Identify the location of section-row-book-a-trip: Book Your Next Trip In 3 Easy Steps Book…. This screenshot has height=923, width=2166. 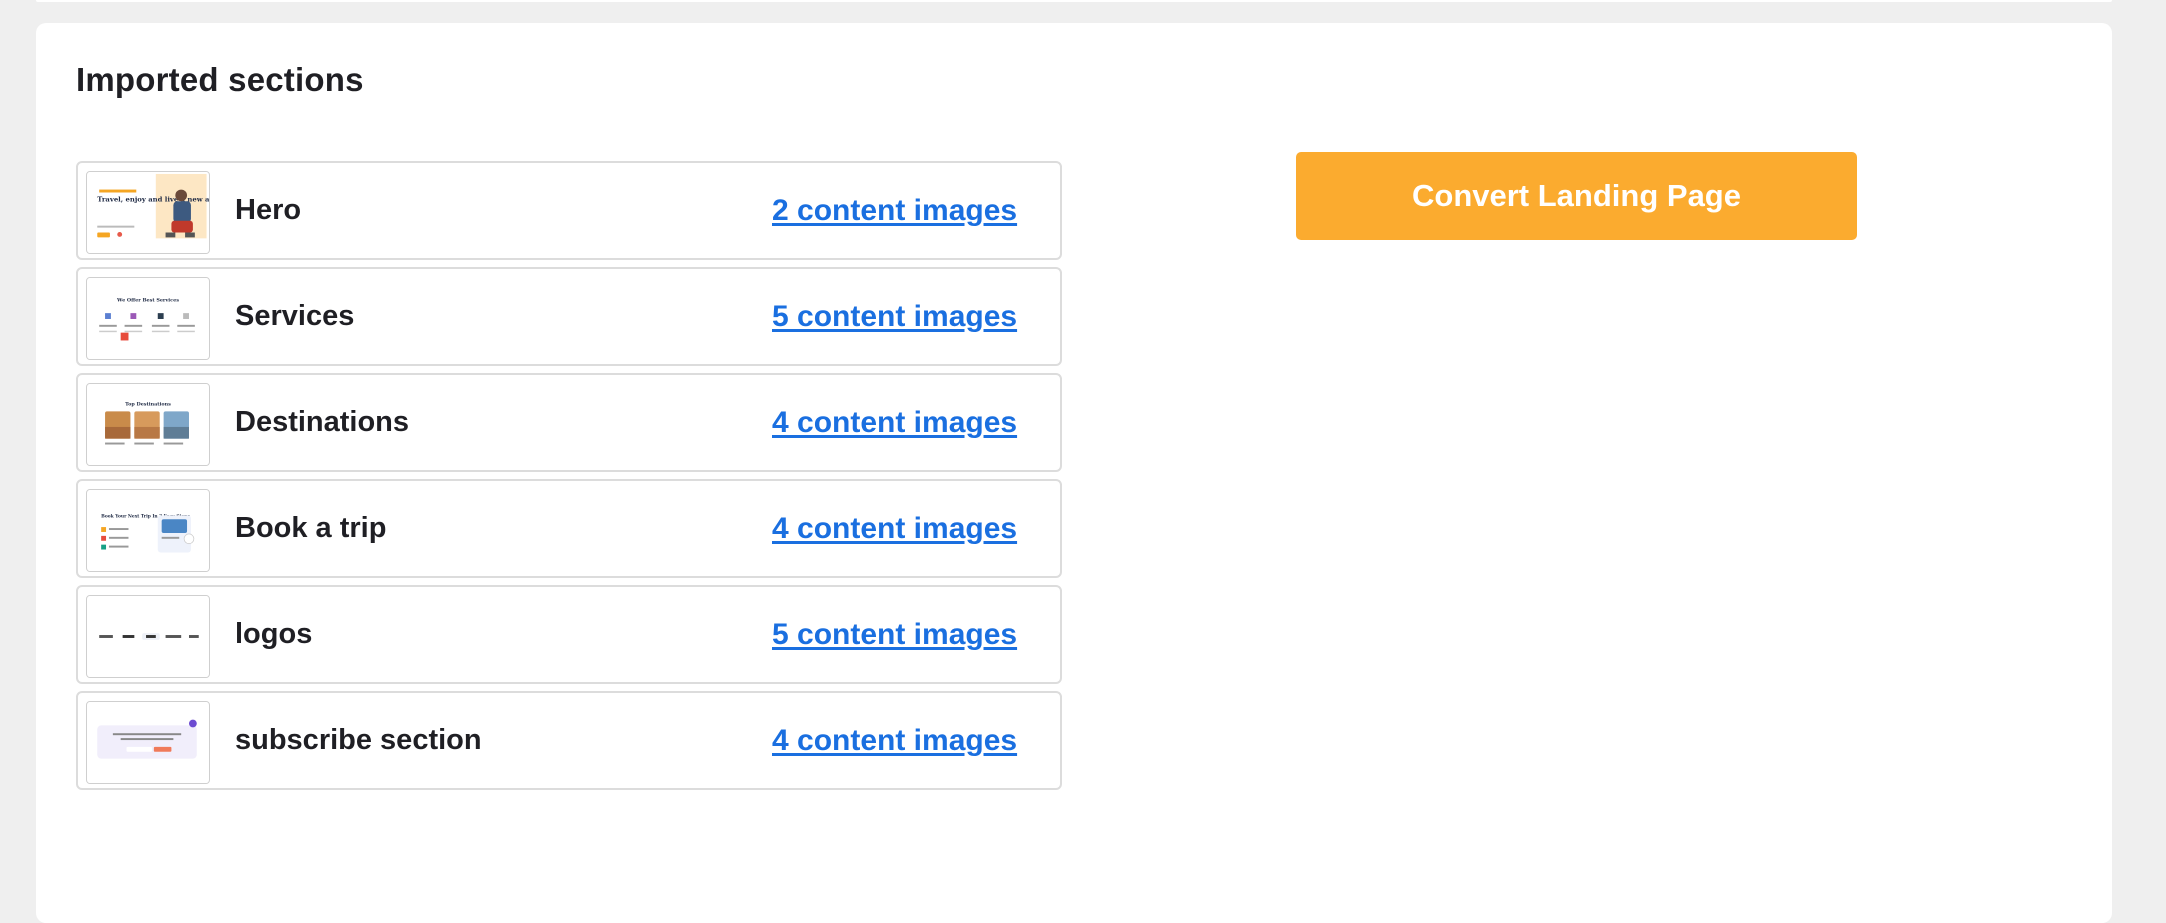
(569, 528).